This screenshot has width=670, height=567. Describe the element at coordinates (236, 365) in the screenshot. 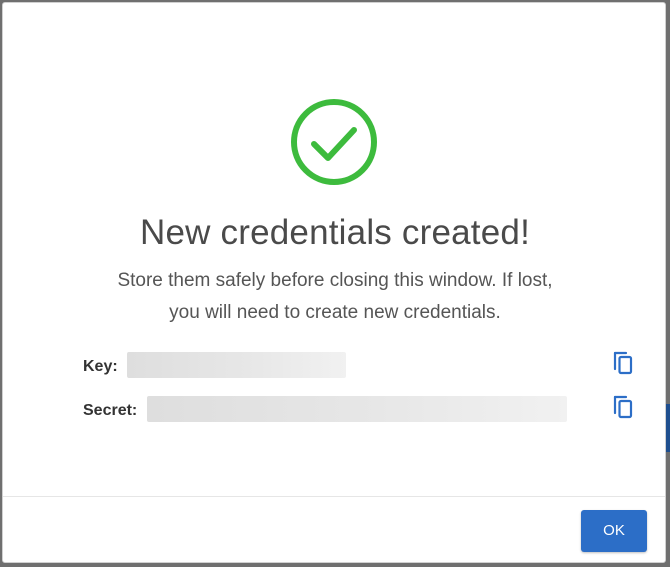

I see `key-value-redacted` at that location.